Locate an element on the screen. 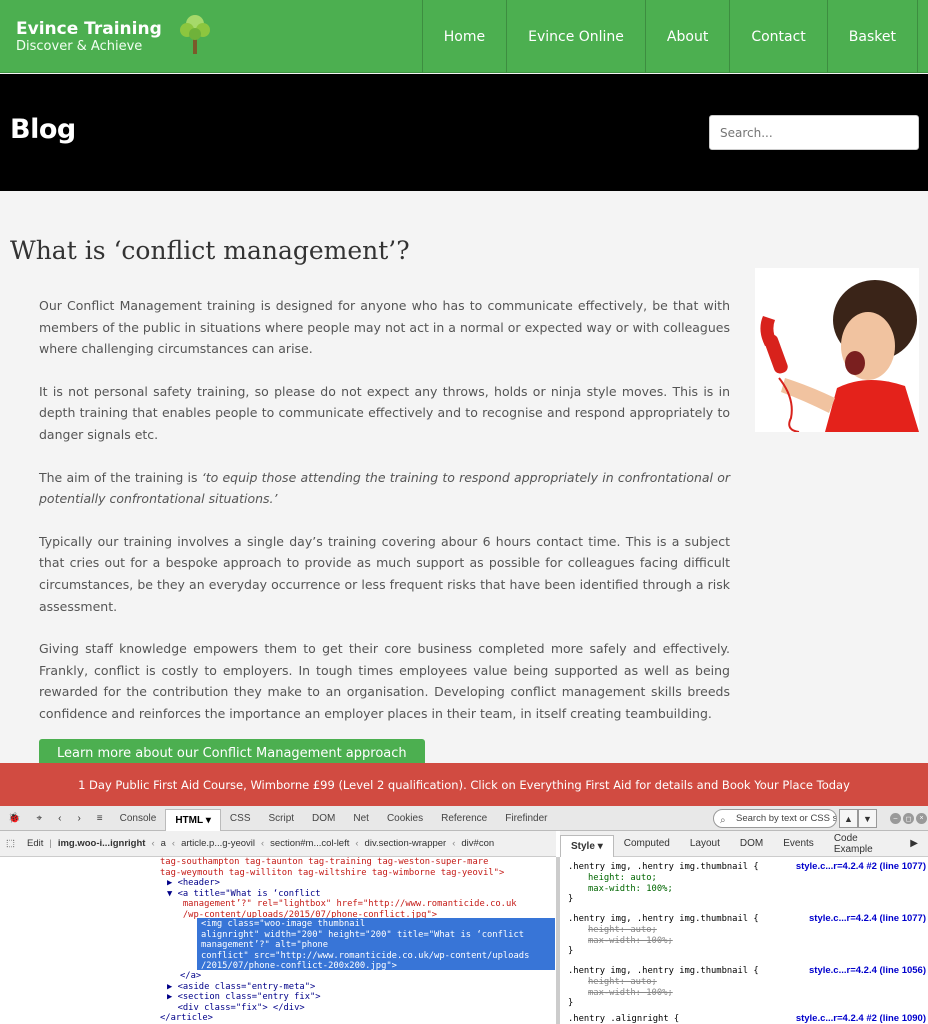  tab-html-label: HTML is located at coordinates (189, 820).